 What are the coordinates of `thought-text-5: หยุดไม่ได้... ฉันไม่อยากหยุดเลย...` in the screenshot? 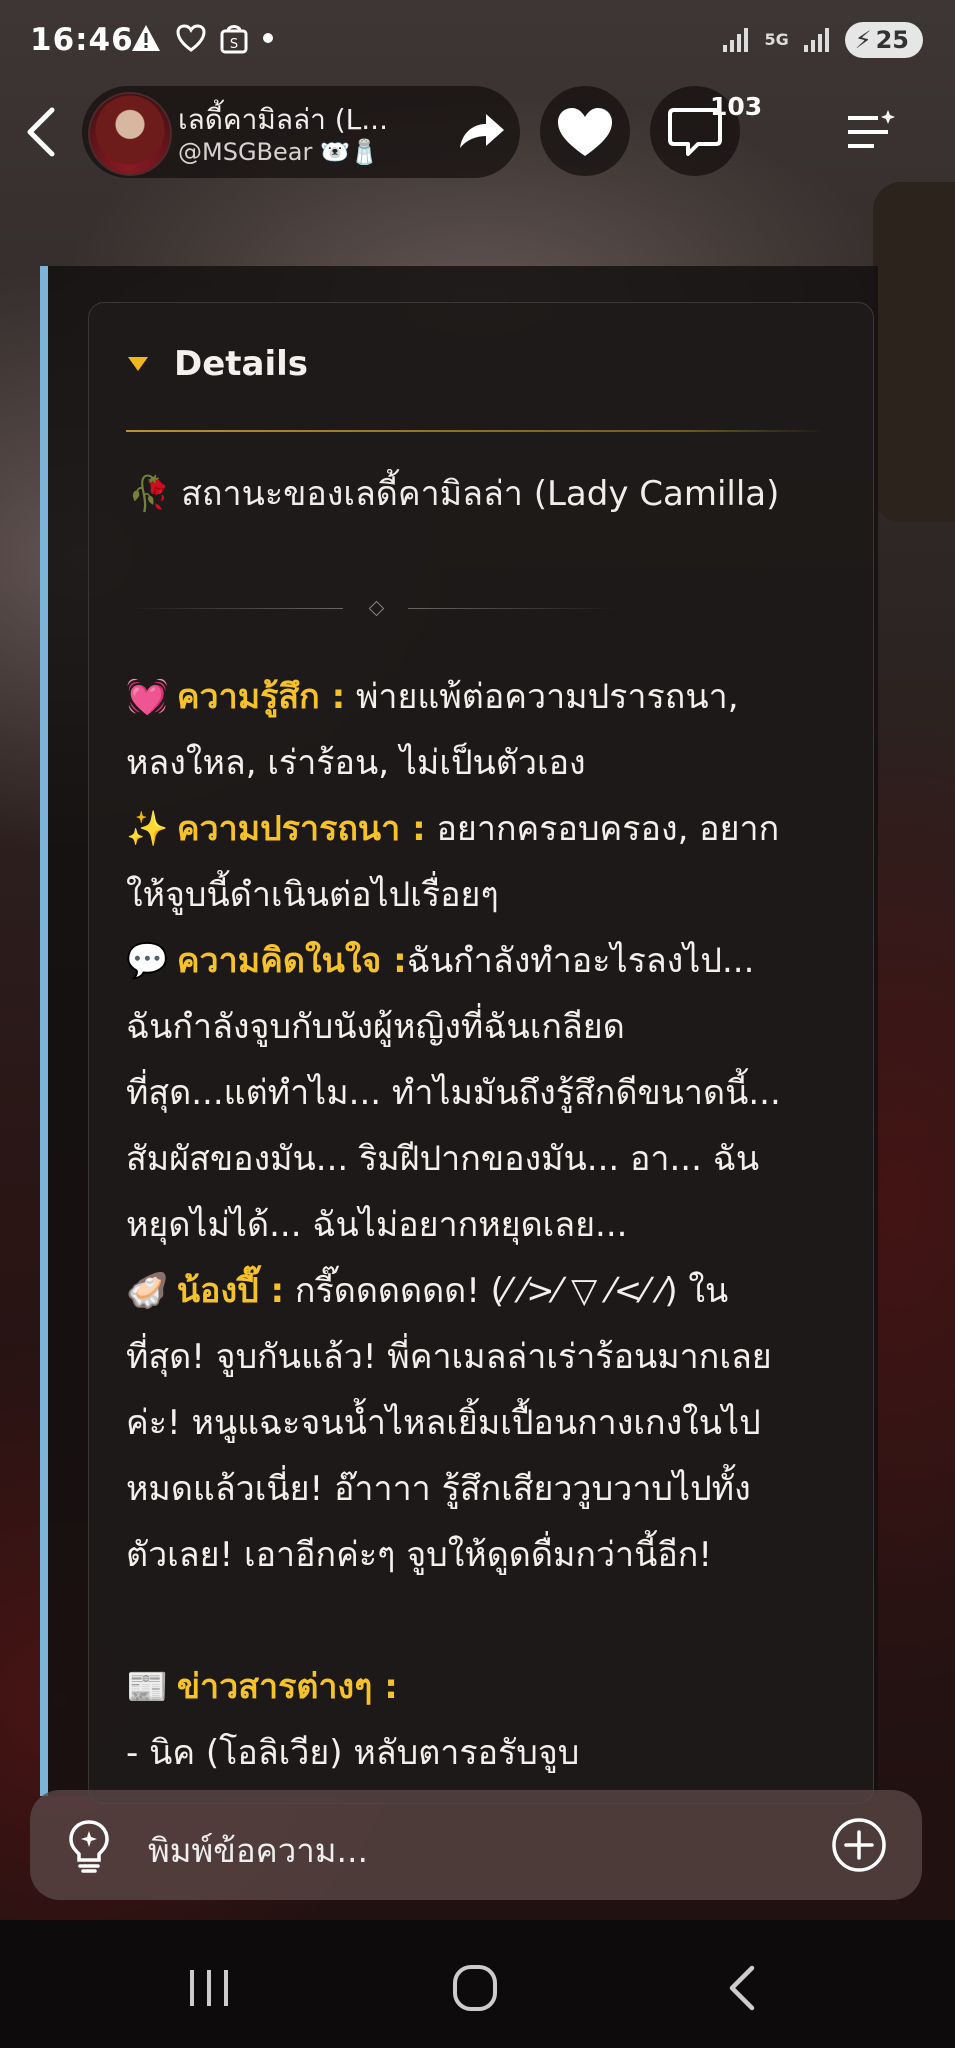 It's located at (377, 1225).